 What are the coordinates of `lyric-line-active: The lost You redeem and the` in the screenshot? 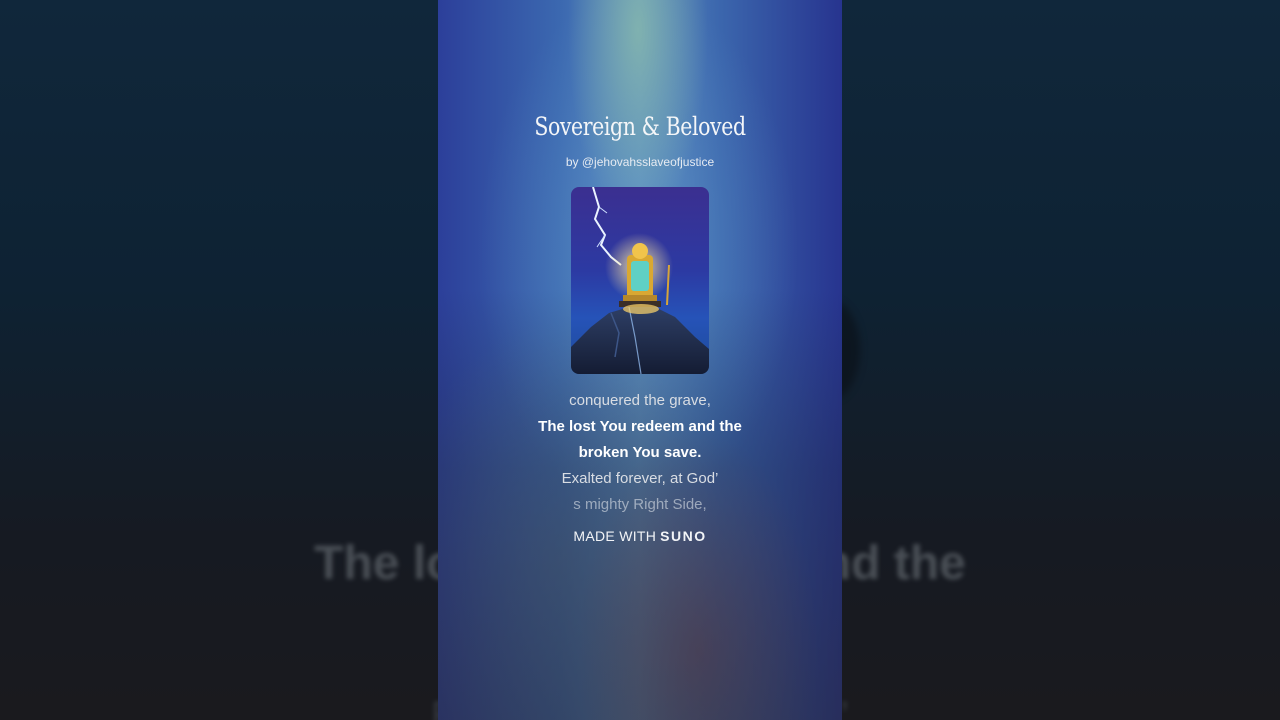 It's located at (640, 426).